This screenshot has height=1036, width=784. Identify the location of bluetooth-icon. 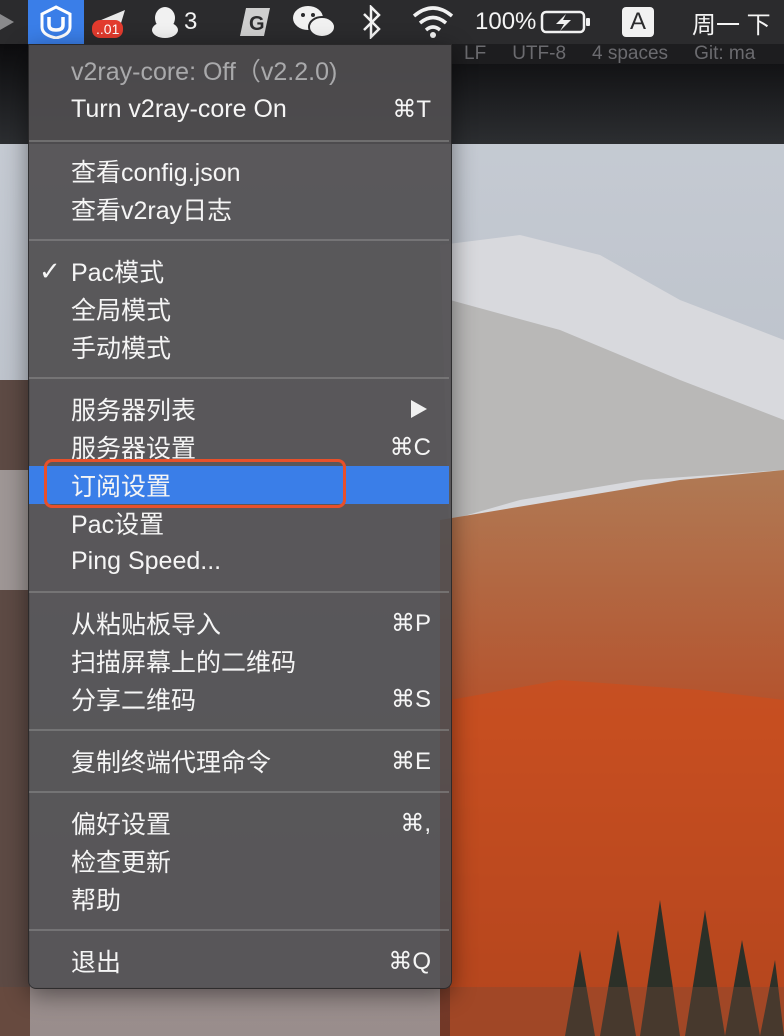
(372, 22).